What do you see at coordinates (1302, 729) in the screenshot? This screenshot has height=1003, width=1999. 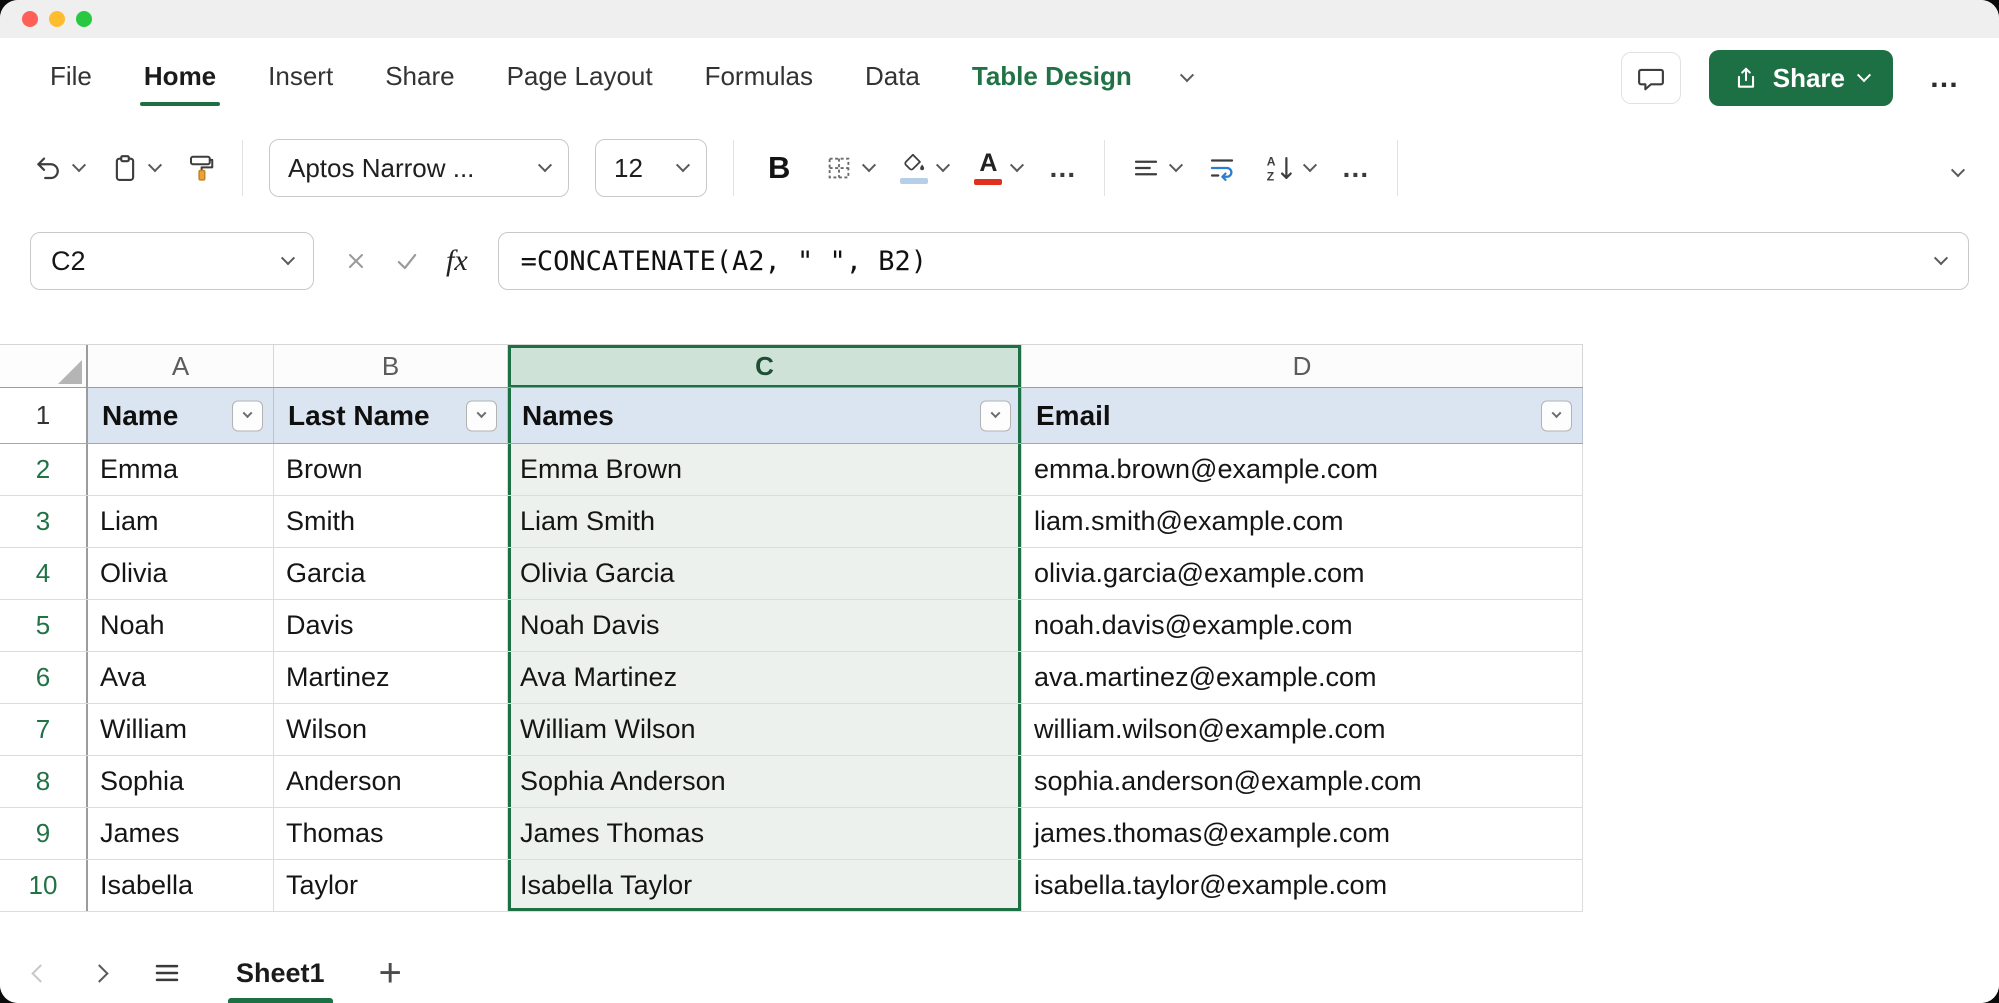 I see `grid-cell: william.wilson@example.com` at bounding box center [1302, 729].